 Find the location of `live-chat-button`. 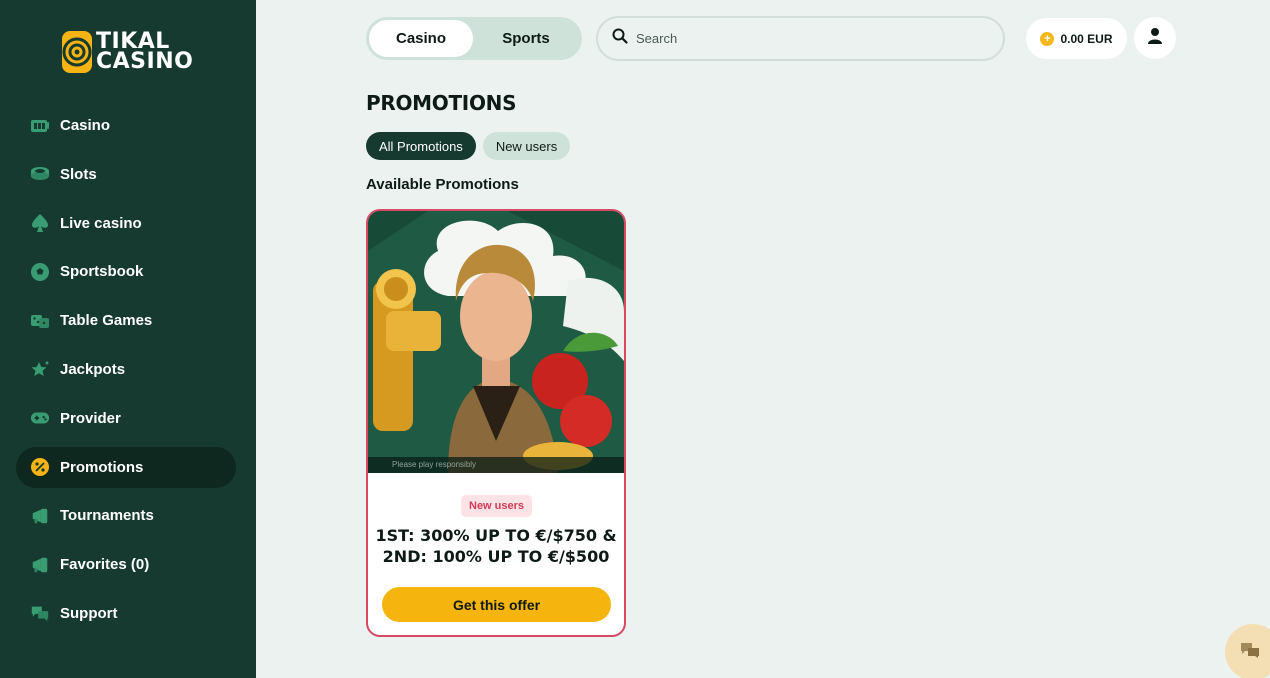

live-chat-button is located at coordinates (1247, 651).